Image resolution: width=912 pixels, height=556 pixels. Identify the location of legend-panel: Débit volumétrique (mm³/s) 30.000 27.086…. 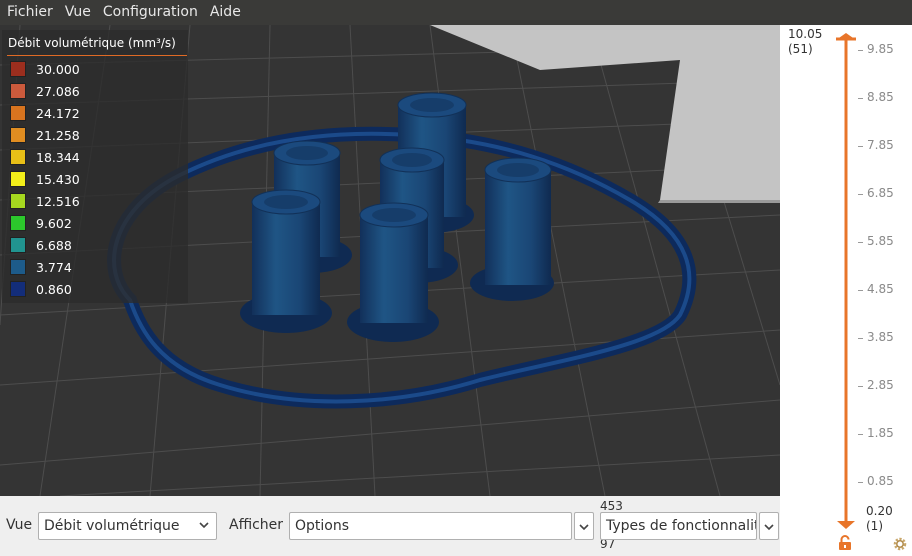
(95, 166).